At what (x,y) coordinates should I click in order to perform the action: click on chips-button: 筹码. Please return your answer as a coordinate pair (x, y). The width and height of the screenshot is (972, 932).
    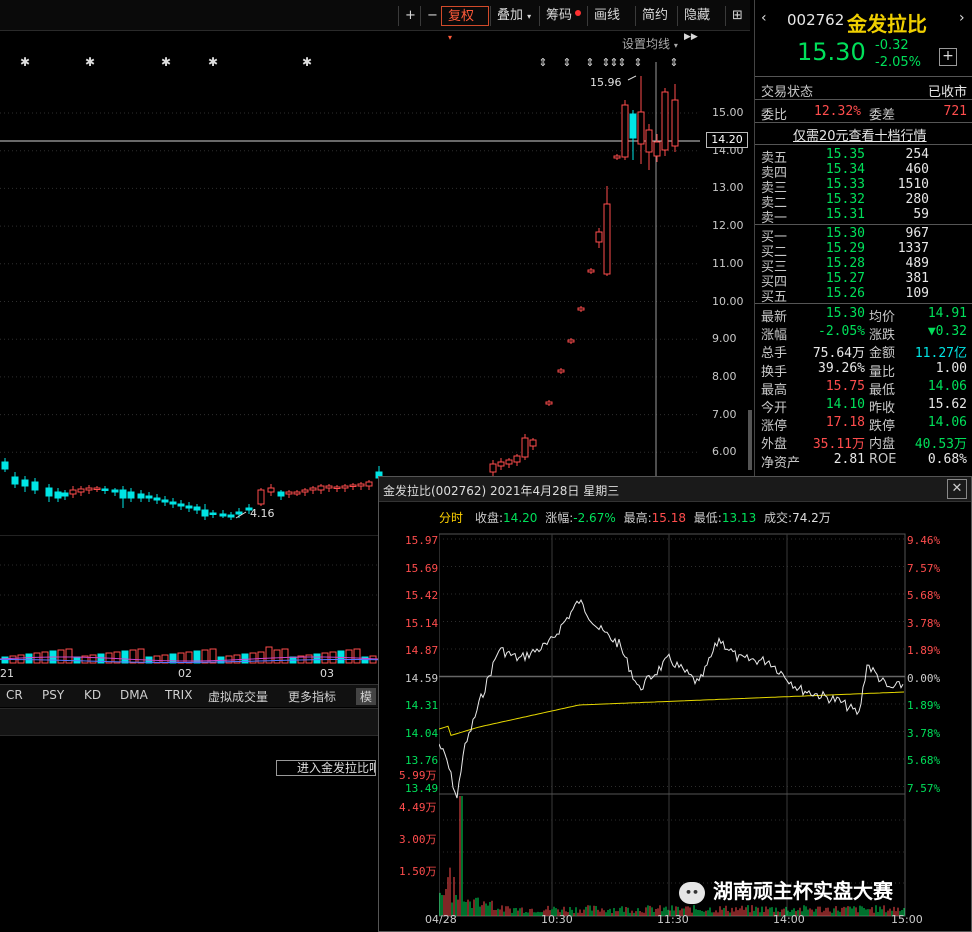
    Looking at the image, I should click on (563, 16).